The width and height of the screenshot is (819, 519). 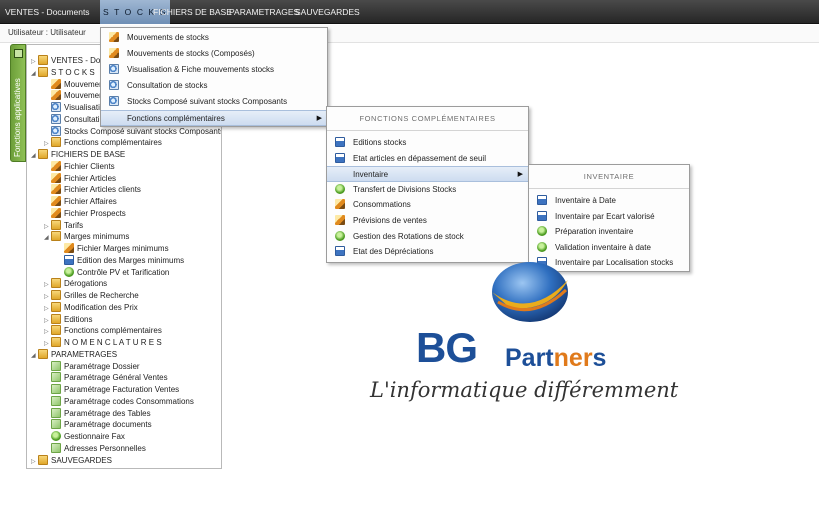 What do you see at coordinates (427, 205) in the screenshot?
I see `menu-item-consommations: Consommations` at bounding box center [427, 205].